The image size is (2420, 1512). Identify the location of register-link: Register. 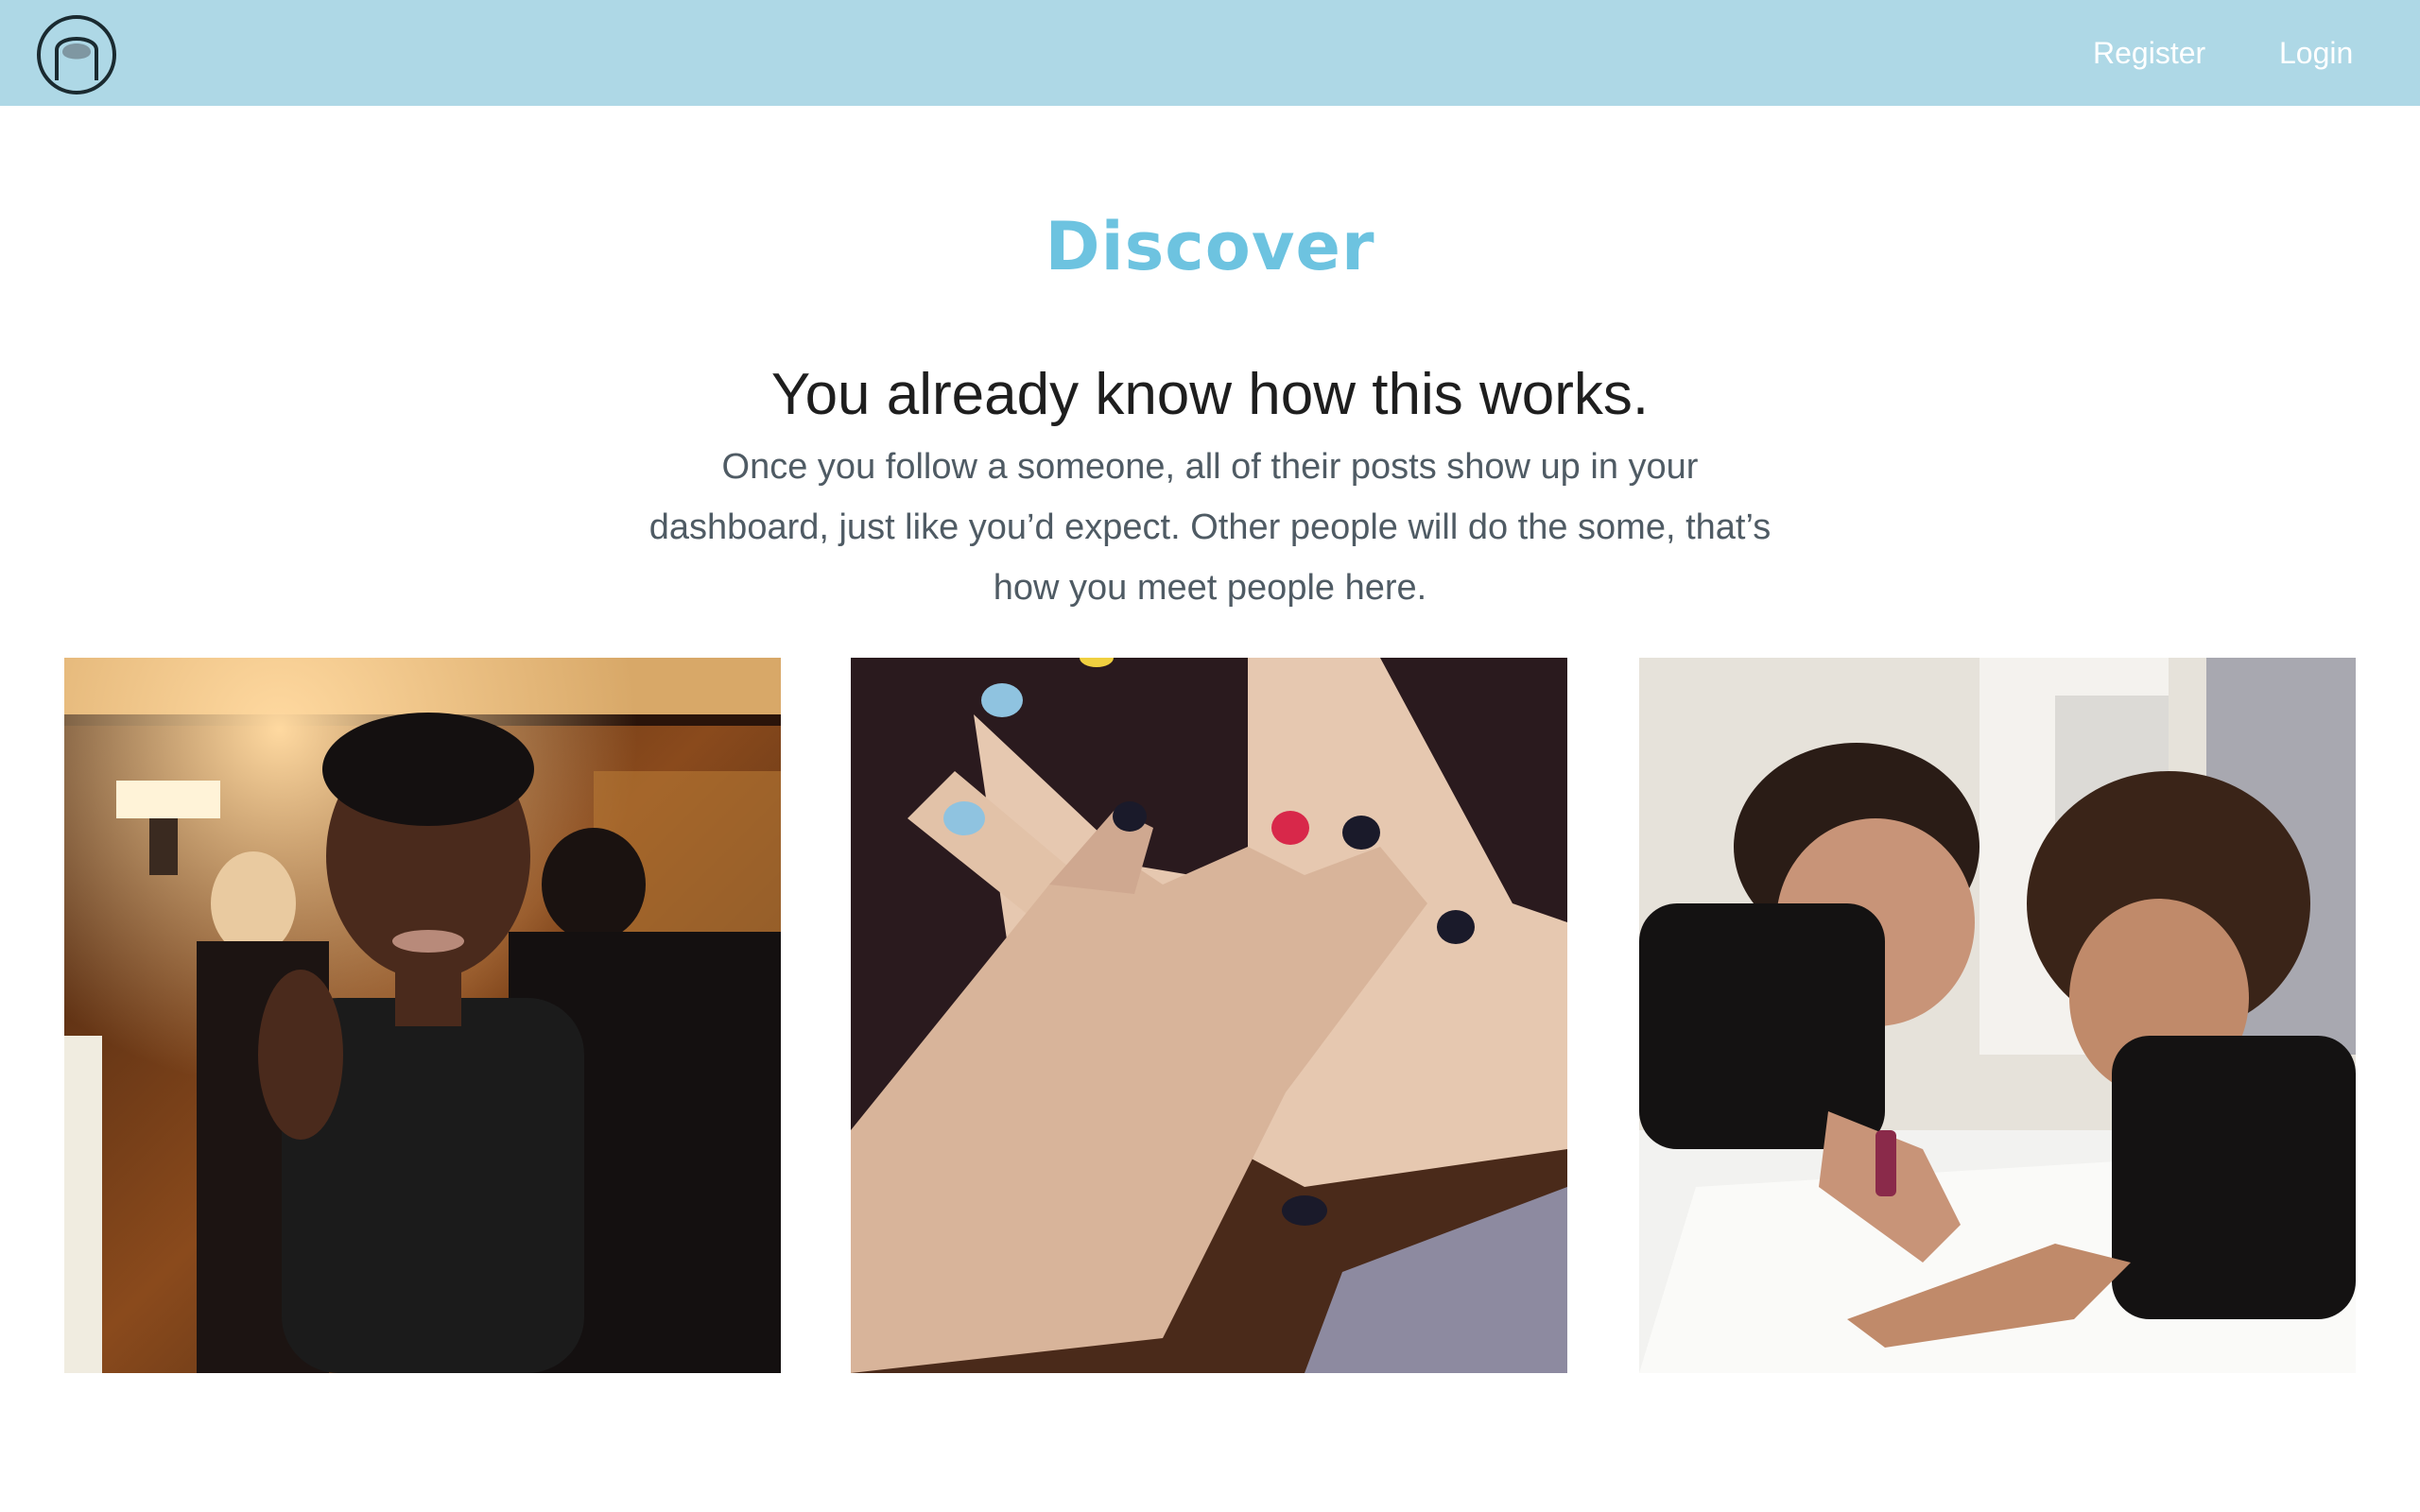
(2149, 53).